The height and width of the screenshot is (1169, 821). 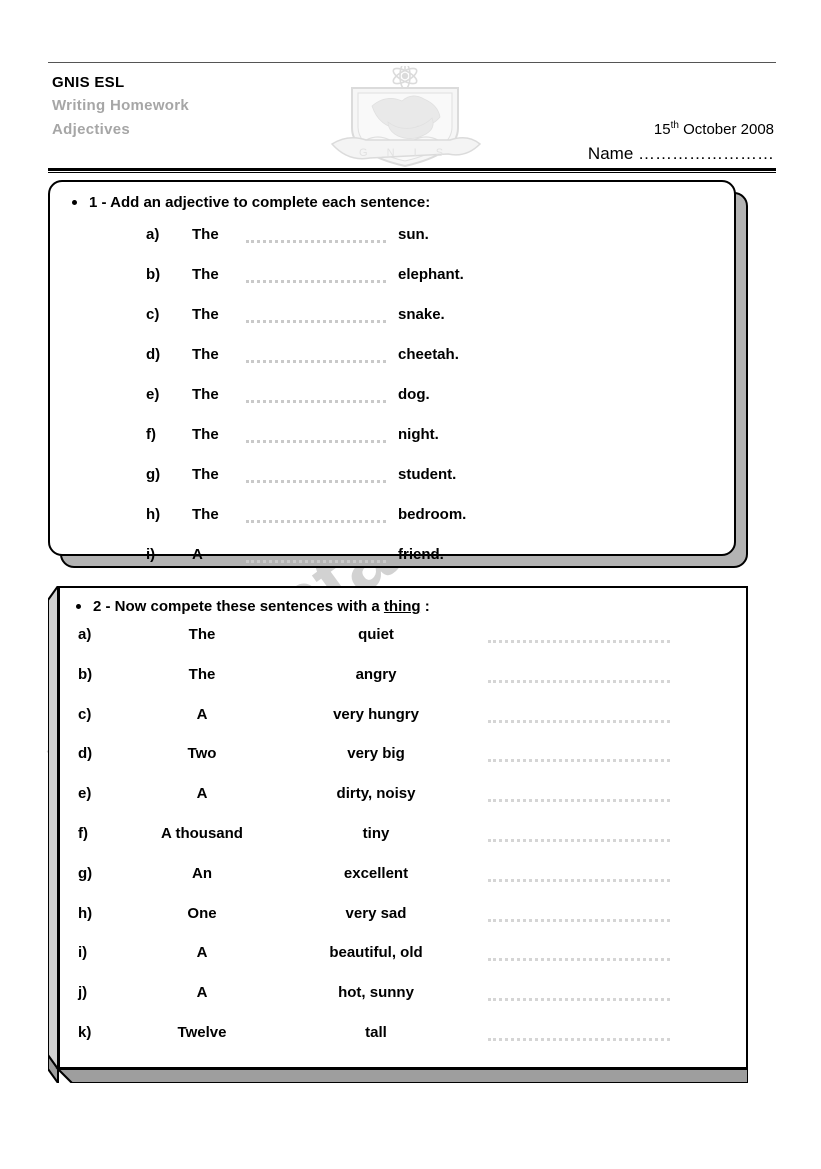 I want to click on date-text: 15th October 2008, so click(x=681, y=129).